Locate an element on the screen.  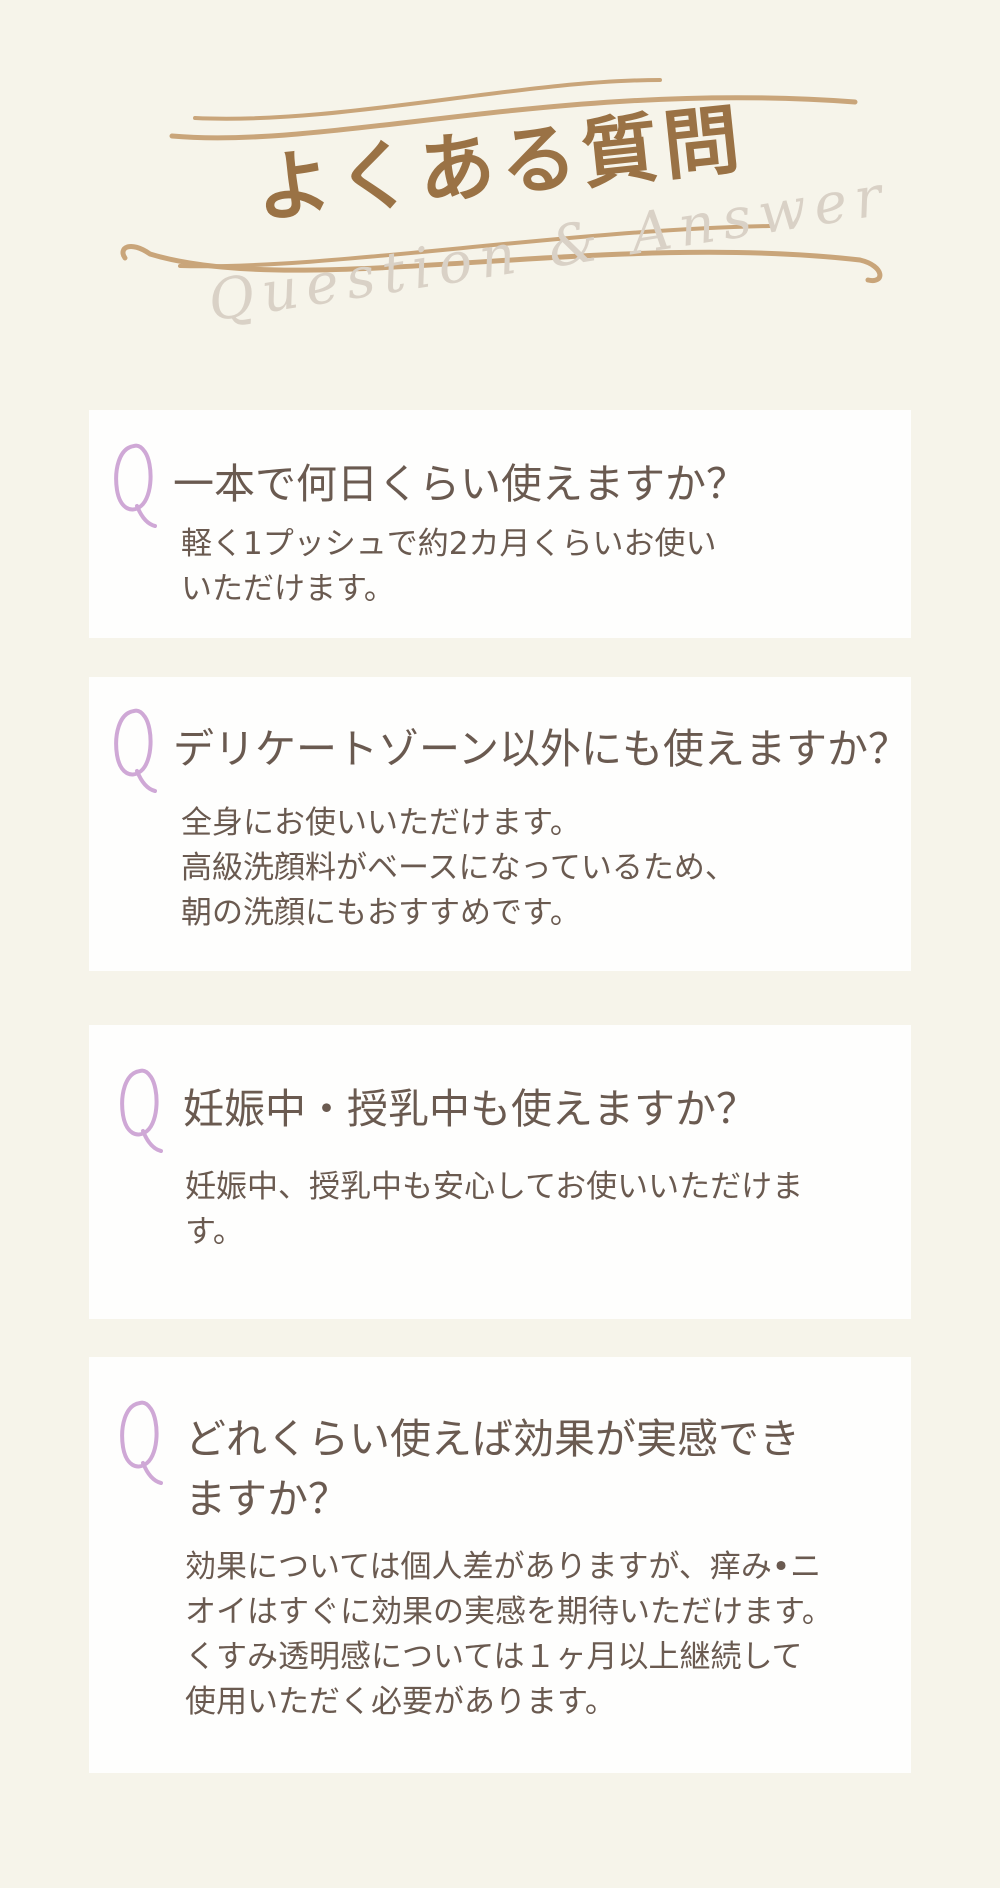
faq-question: デリケートゾーン以外にも使えますか？ is located at coordinates (541, 749).